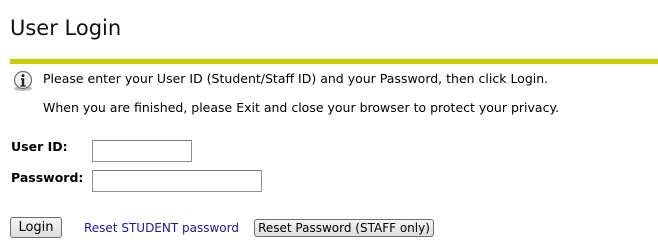 This screenshot has height=246, width=658. I want to click on login-button: Login, so click(36, 227).